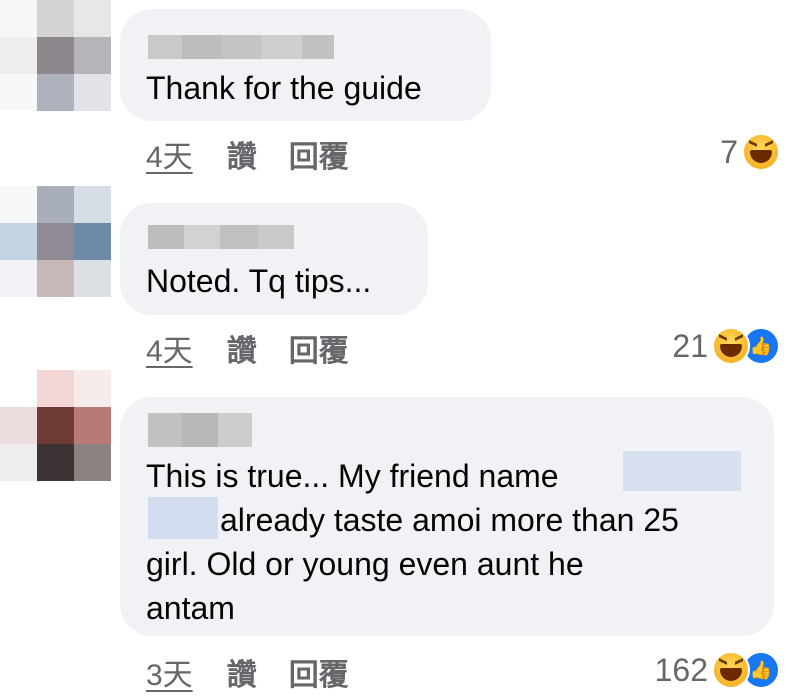 This screenshot has height=699, width=800. What do you see at coordinates (710, 152) in the screenshot?
I see `reaction-summary: 7` at bounding box center [710, 152].